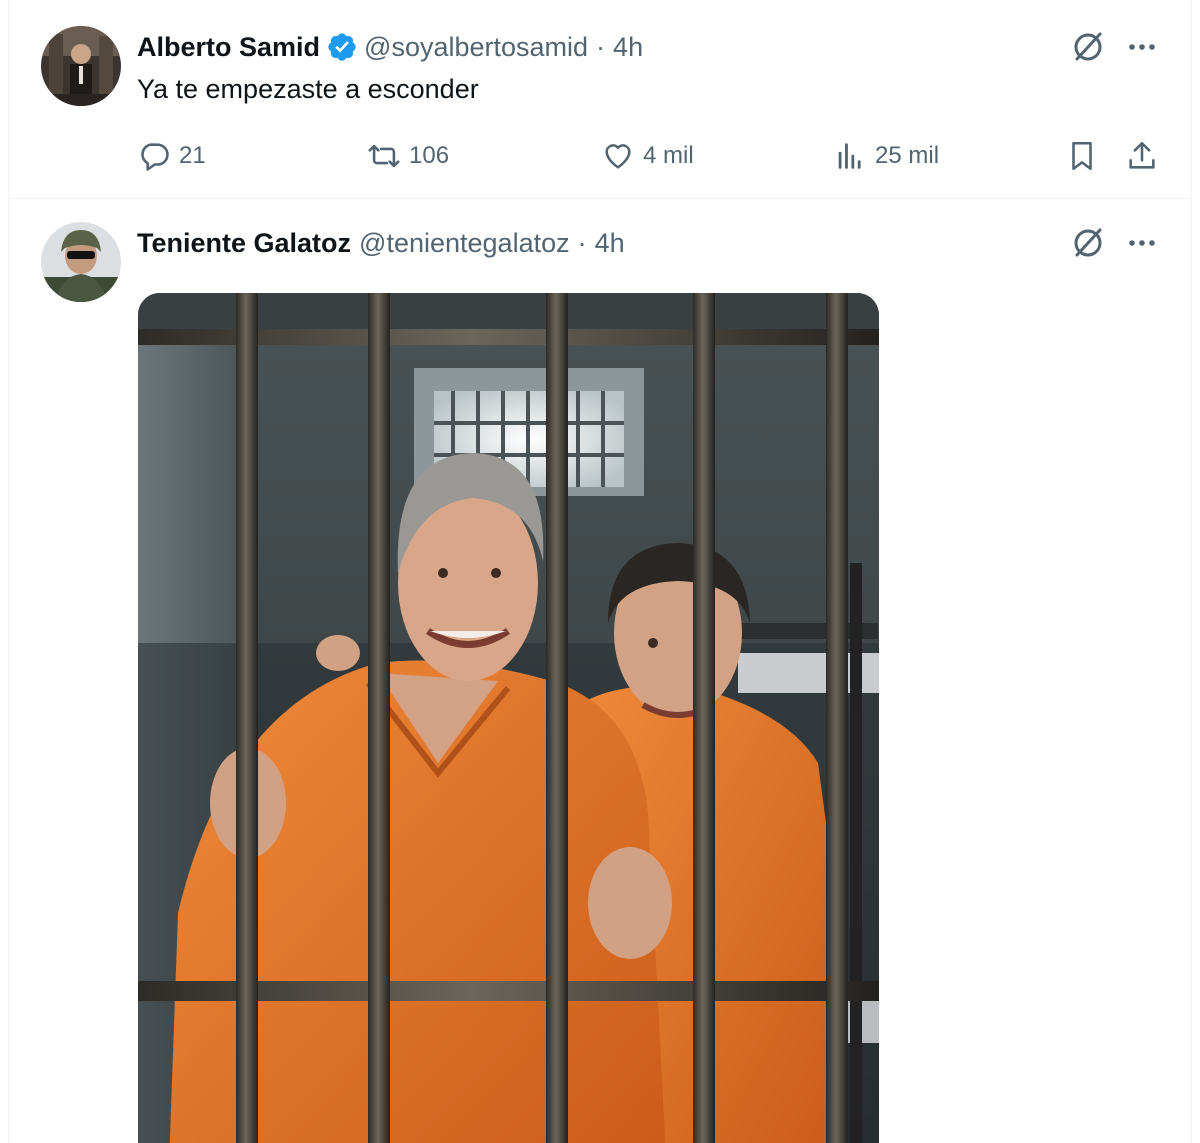 The image size is (1200, 1143). Describe the element at coordinates (429, 155) in the screenshot. I see `repost-count: 106` at that location.